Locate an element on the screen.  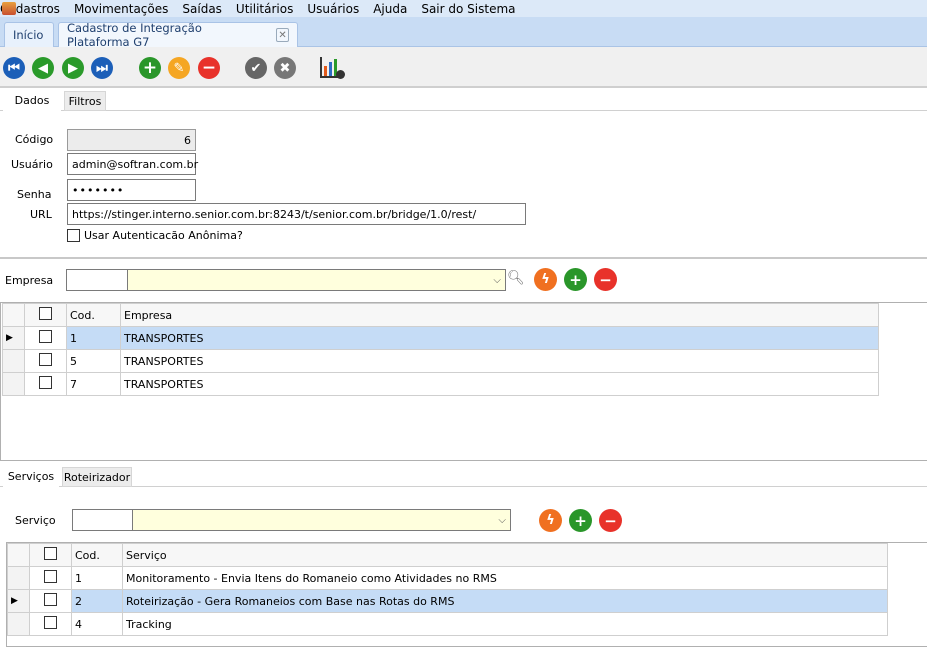
menu-movimentacoes: Movimentações is located at coordinates (121, 9).